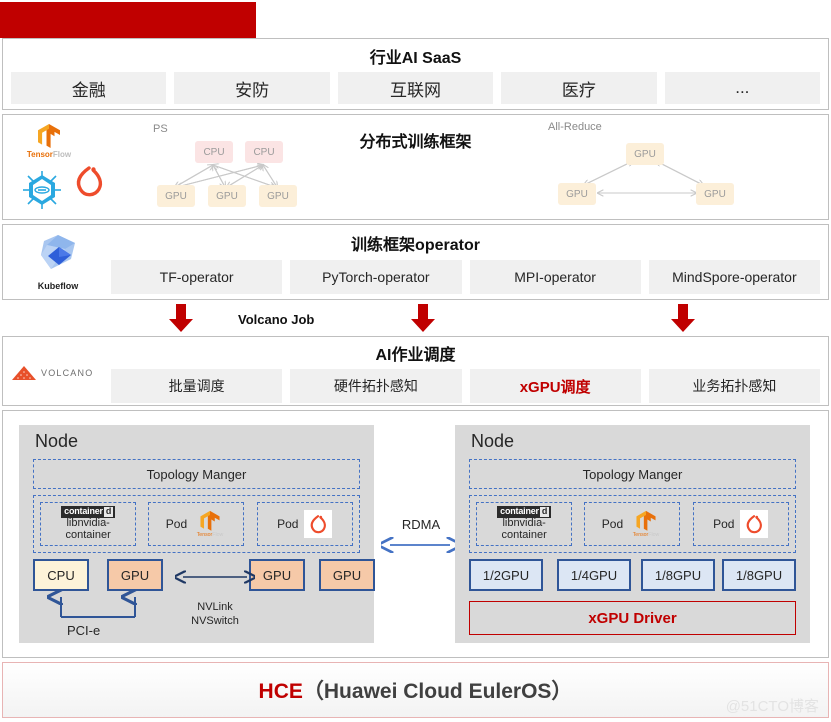  What do you see at coordinates (89, 88) in the screenshot?
I see `saas-tile-finance: 金融` at bounding box center [89, 88].